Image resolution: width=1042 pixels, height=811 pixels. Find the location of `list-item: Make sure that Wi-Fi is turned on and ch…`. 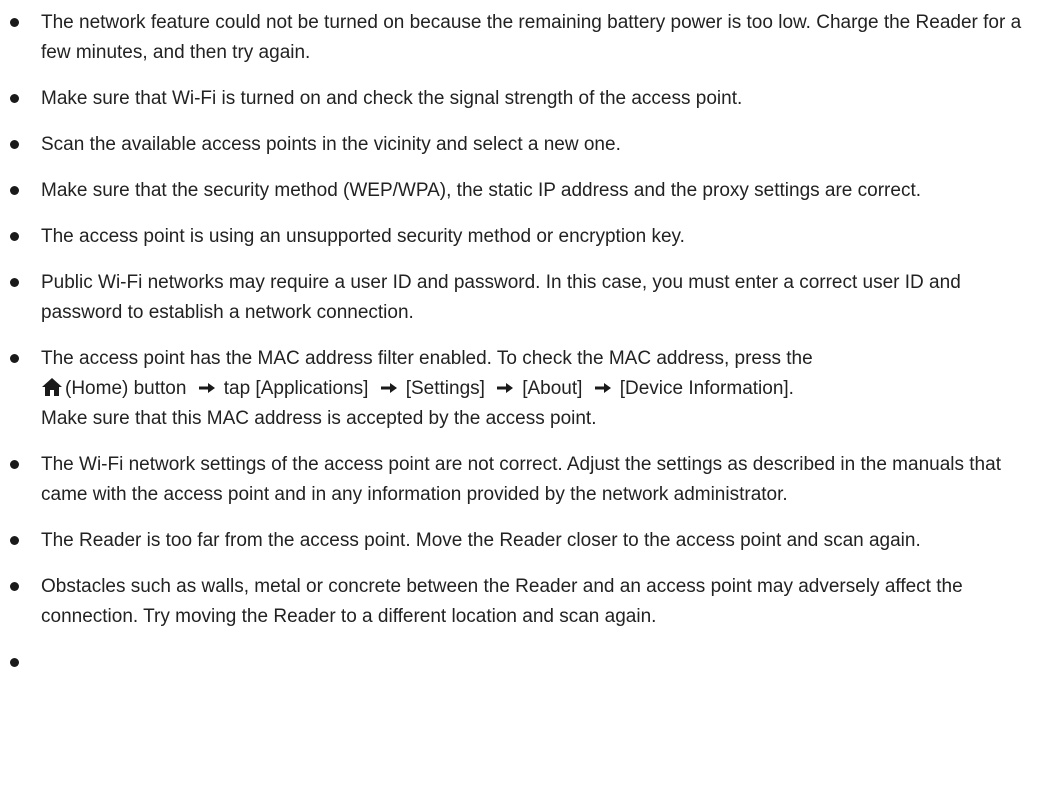

list-item: Make sure that Wi-Fi is turned on and ch… is located at coordinates (521, 99).